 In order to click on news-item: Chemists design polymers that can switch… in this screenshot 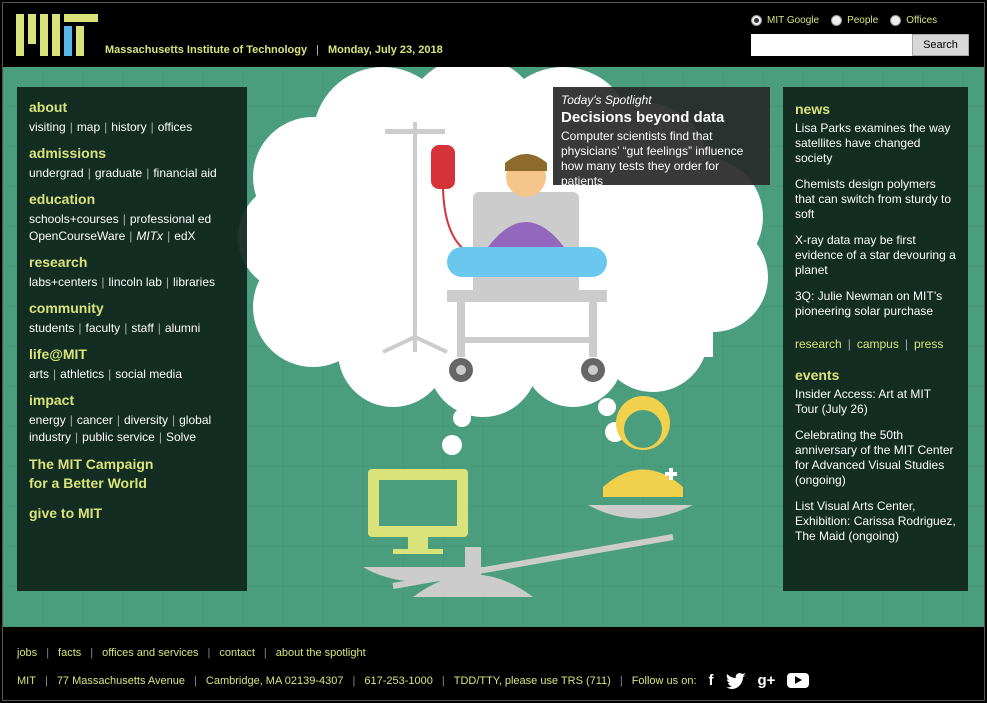, I will do `click(875, 199)`.